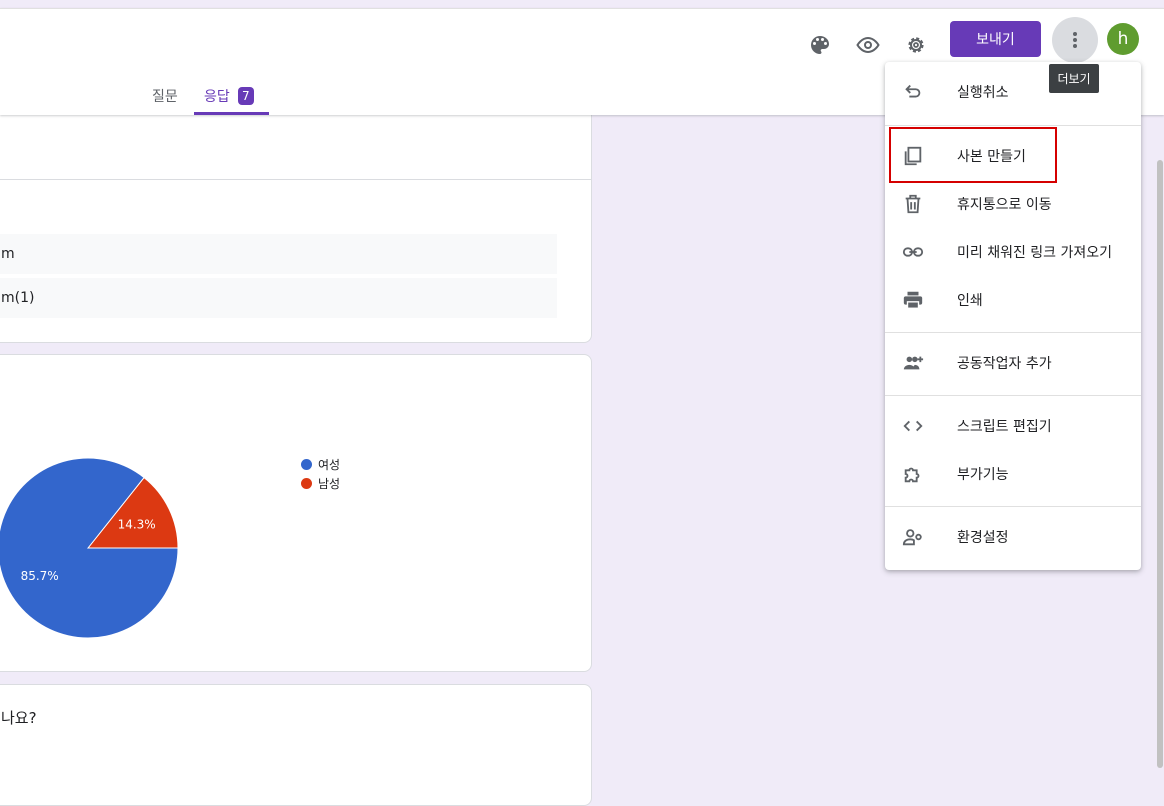 The height and width of the screenshot is (806, 1164). Describe the element at coordinates (1075, 40) in the screenshot. I see `more-options-icon` at that location.